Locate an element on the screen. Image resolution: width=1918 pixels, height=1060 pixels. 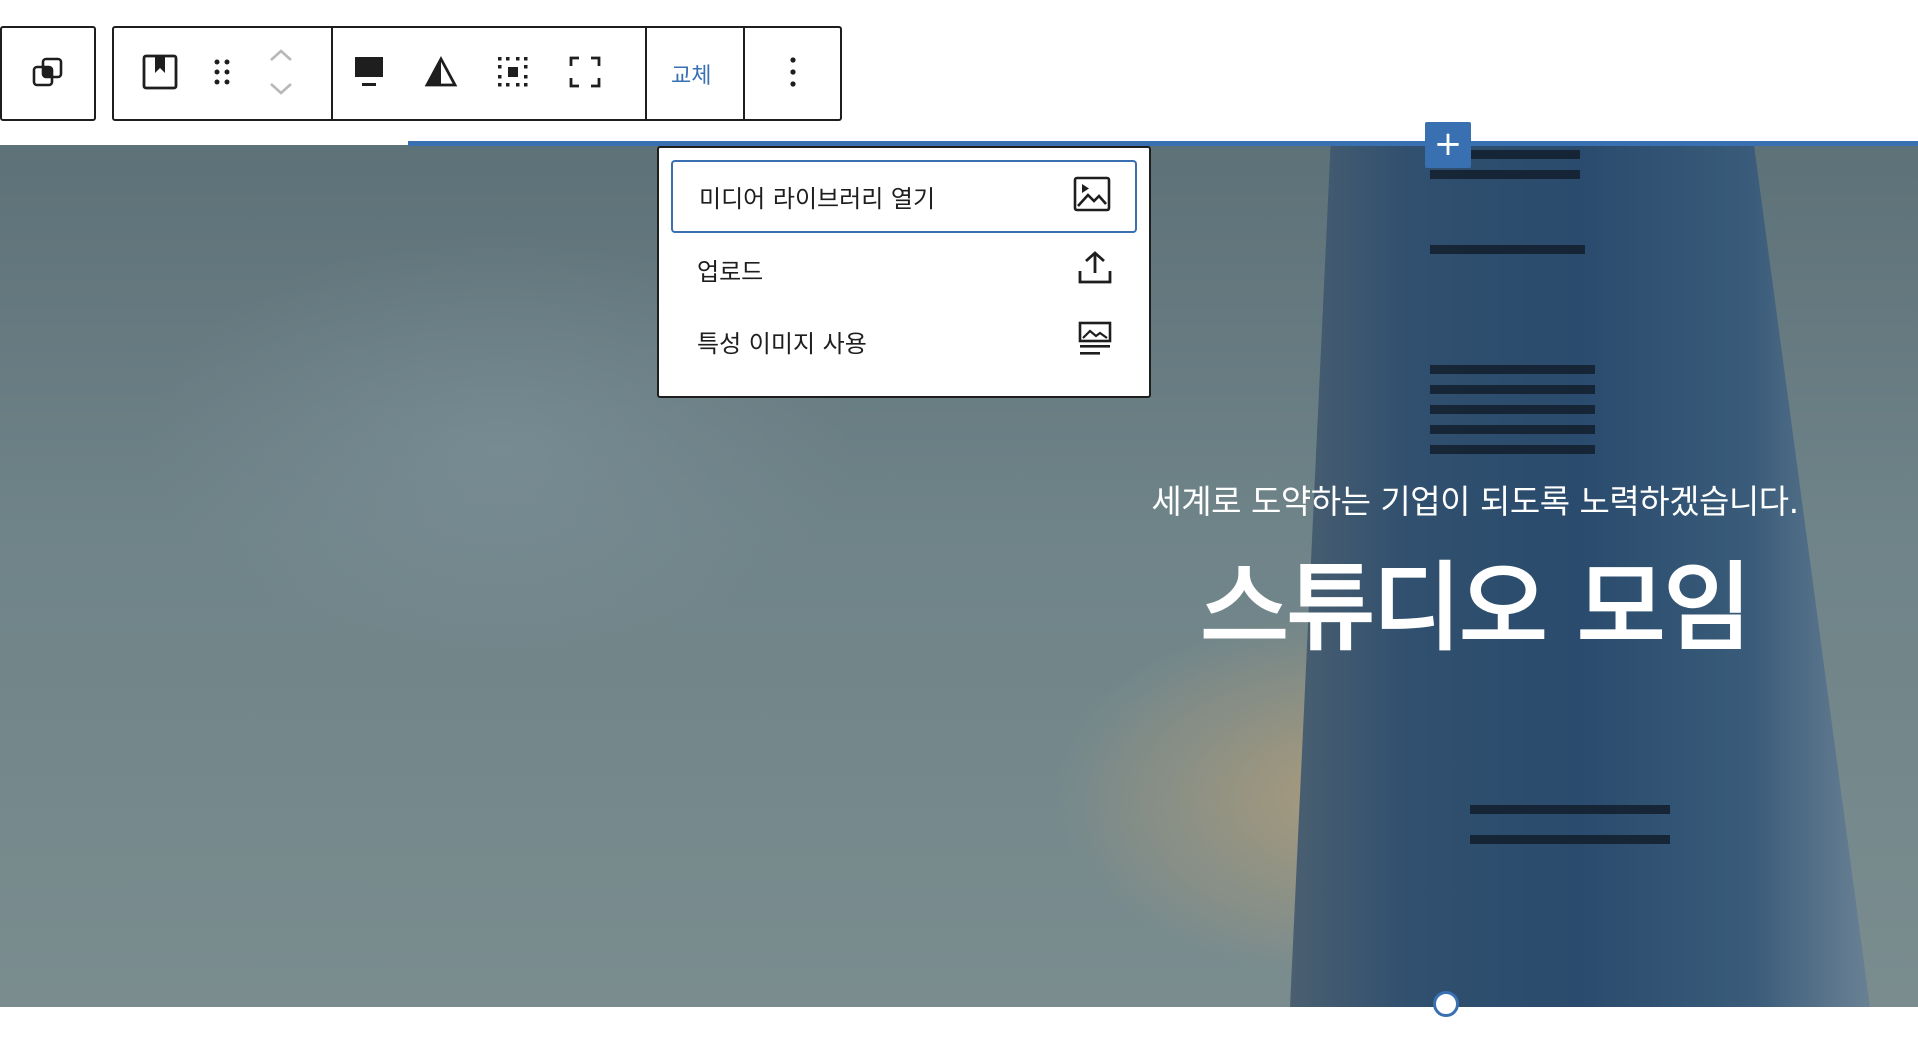
menu-item-label: 미디어 라이브러리 열기 is located at coordinates (817, 199).